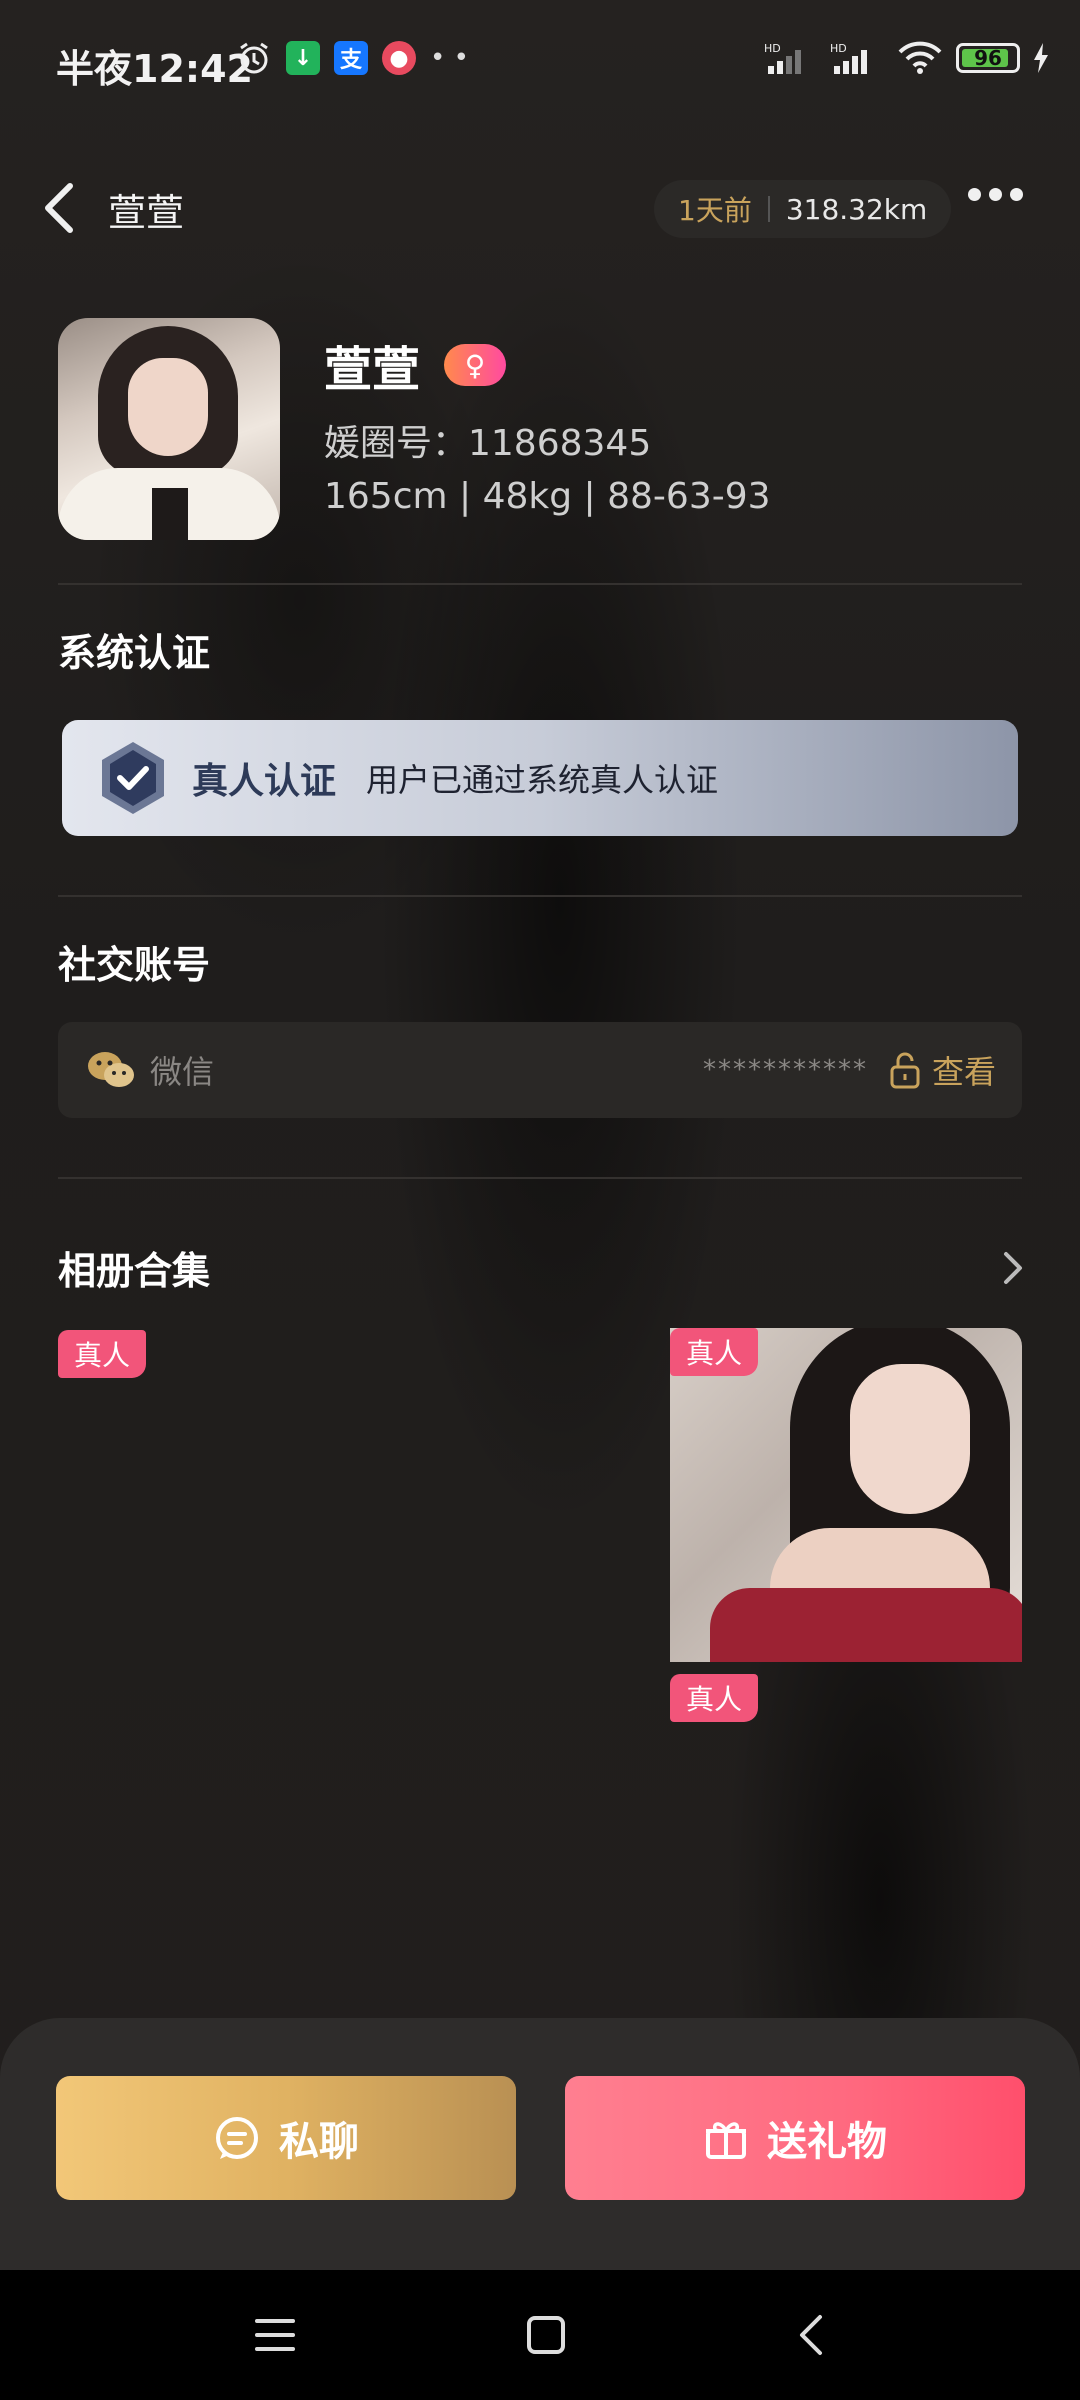  I want to click on more-options-icon, so click(995, 194).